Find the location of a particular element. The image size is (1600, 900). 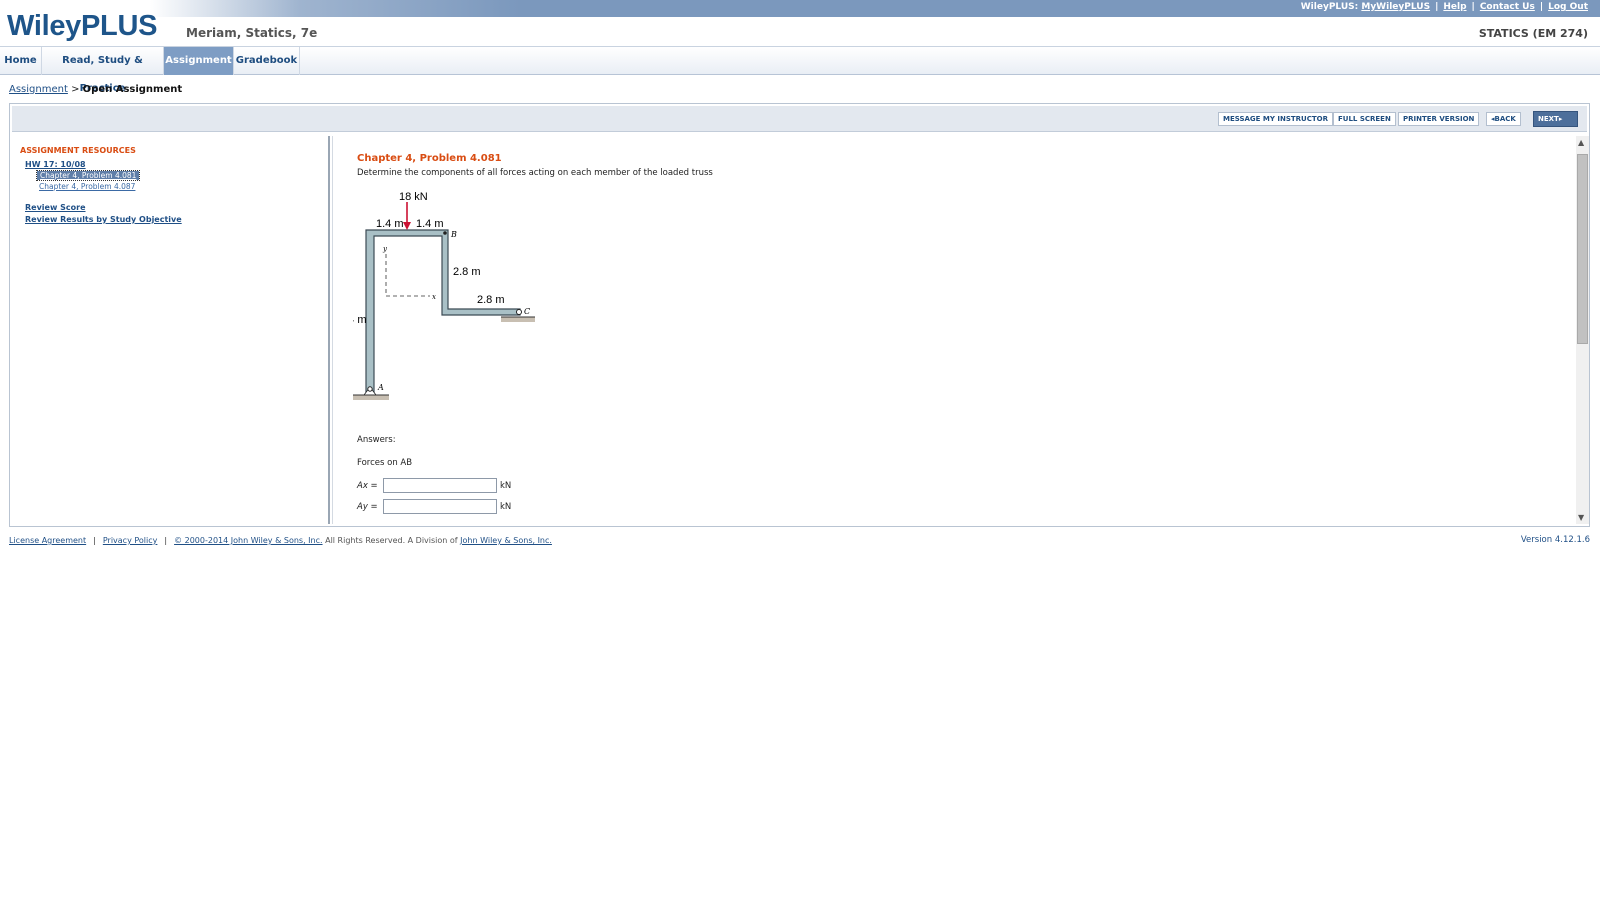

panel-resize-divider is located at coordinates (330, 330).